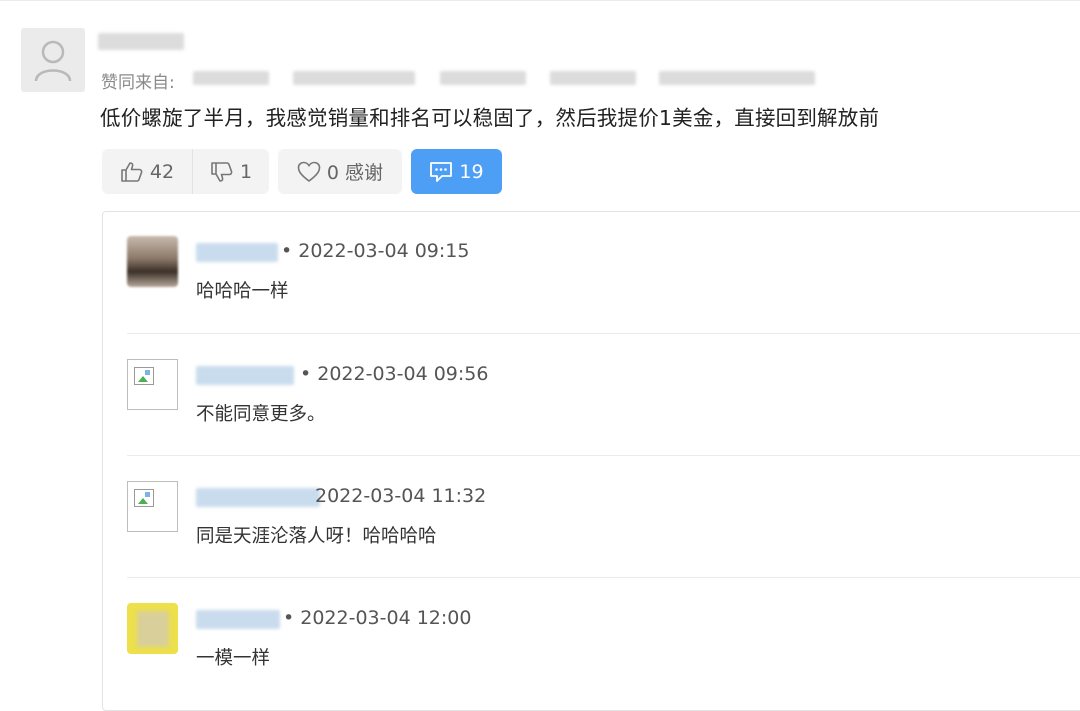 This screenshot has height=711, width=1080. Describe the element at coordinates (147, 171) in the screenshot. I see `upvote-button: 42` at that location.